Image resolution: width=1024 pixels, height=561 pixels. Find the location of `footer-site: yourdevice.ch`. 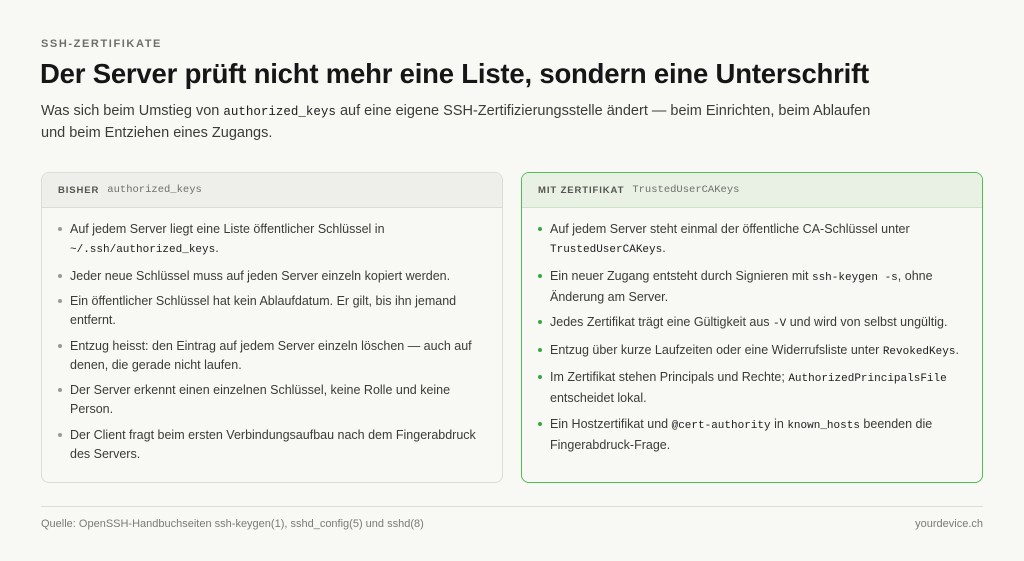

footer-site: yourdevice.ch is located at coordinates (949, 524).